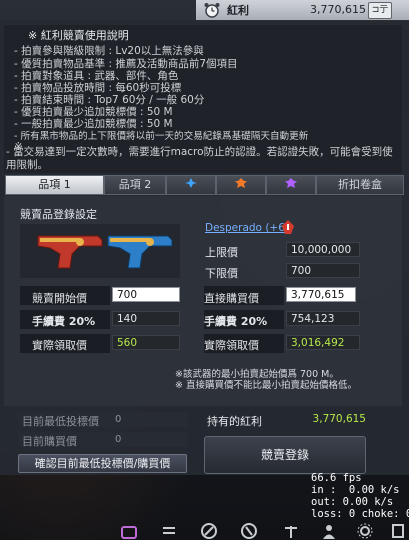  I want to click on buy-price-label: 直接購買價, so click(231, 298).